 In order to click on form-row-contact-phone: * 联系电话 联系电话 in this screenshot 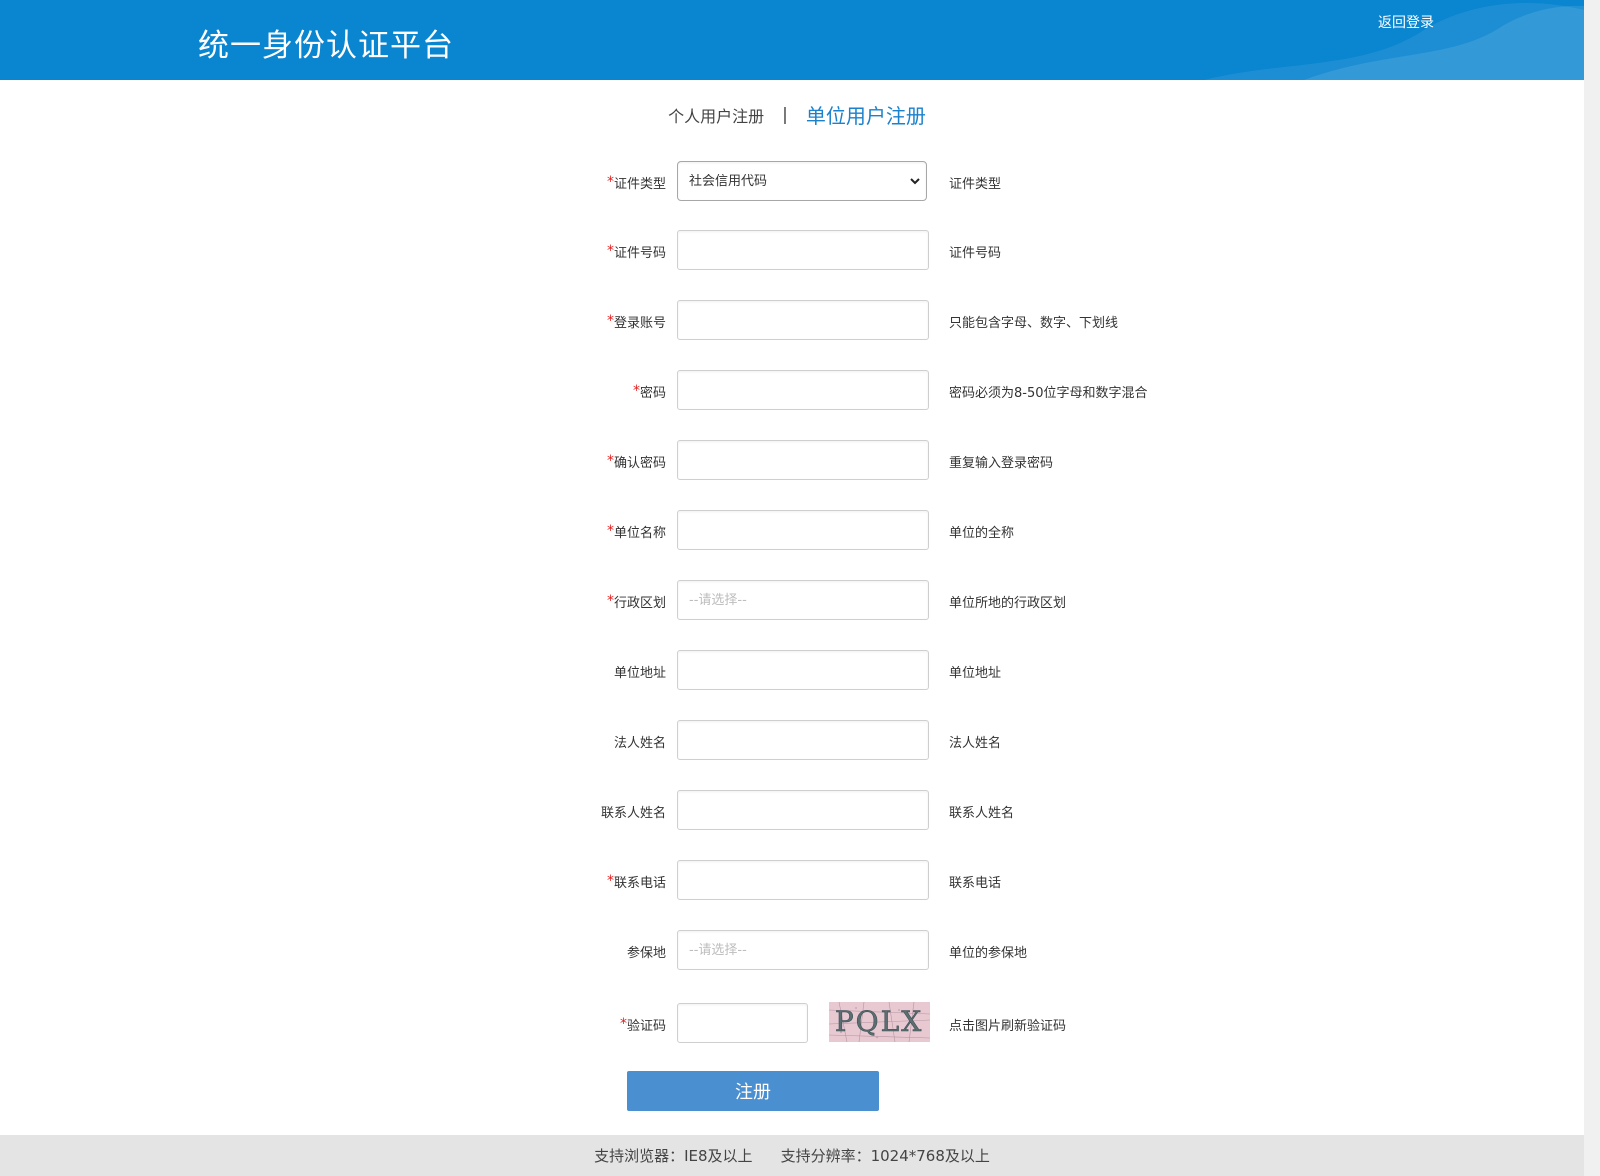, I will do `click(792, 881)`.